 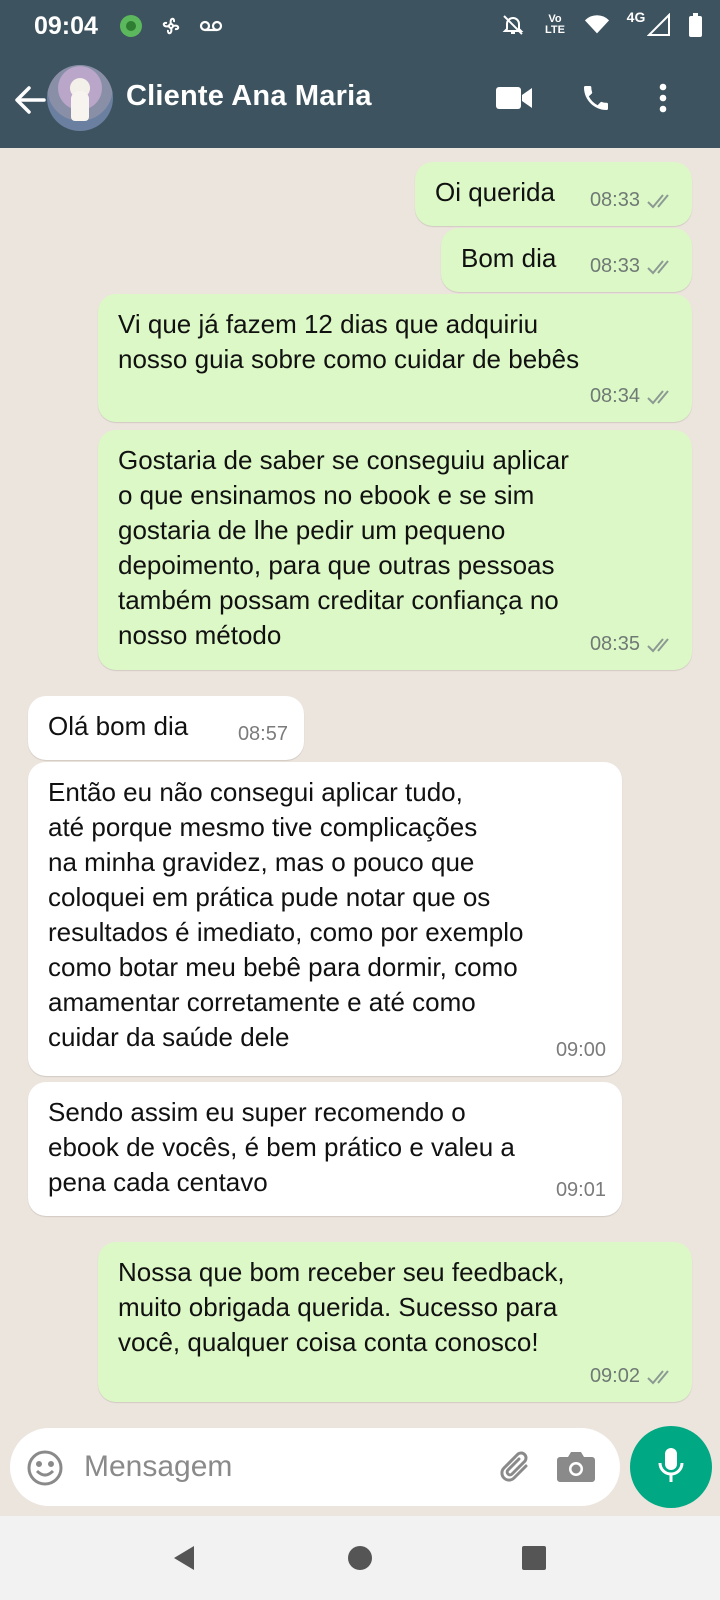 I want to click on system-navigation-bar, so click(x=360, y=1558).